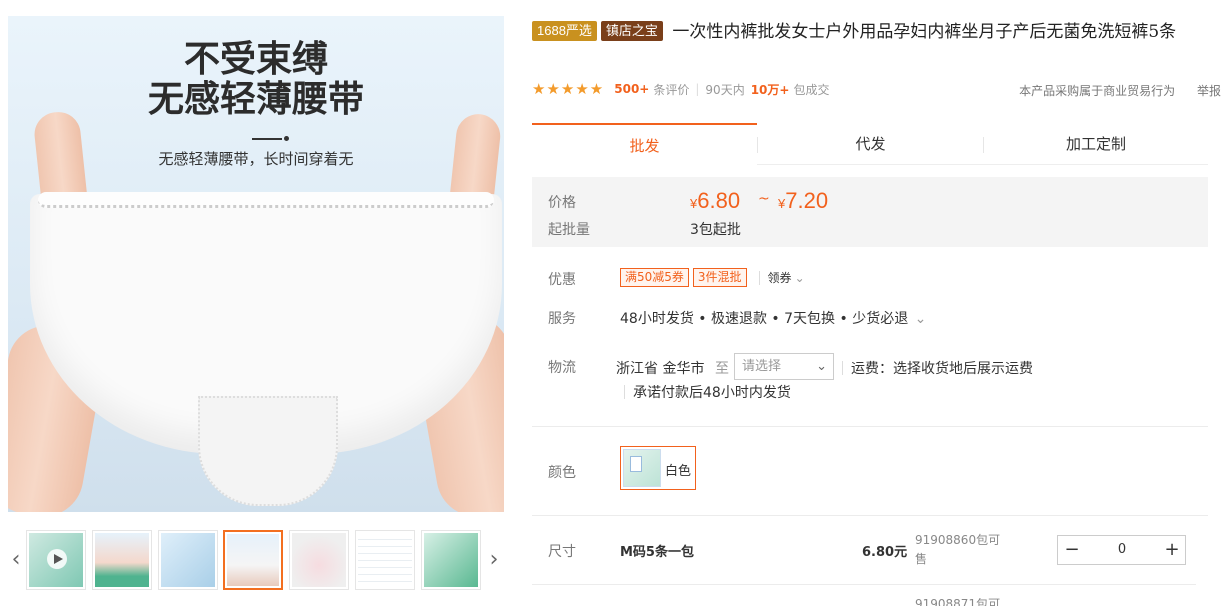  What do you see at coordinates (722, 369) in the screenshot?
I see `logistics-to: 至` at bounding box center [722, 369].